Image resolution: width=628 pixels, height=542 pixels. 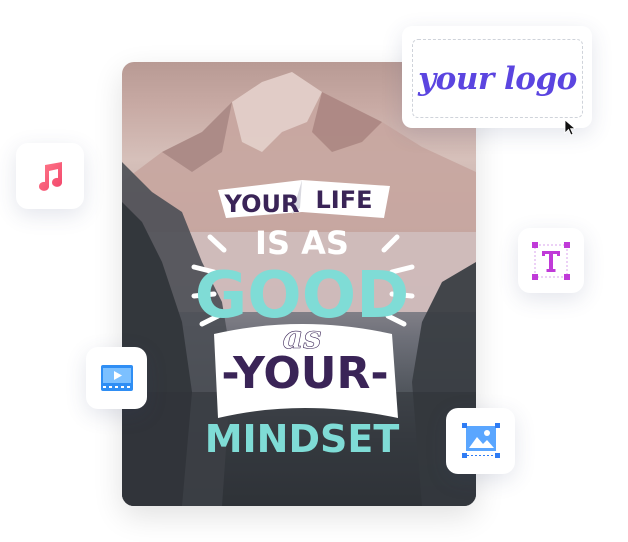 What do you see at coordinates (302, 439) in the screenshot?
I see `poster-line6: MINDSET` at bounding box center [302, 439].